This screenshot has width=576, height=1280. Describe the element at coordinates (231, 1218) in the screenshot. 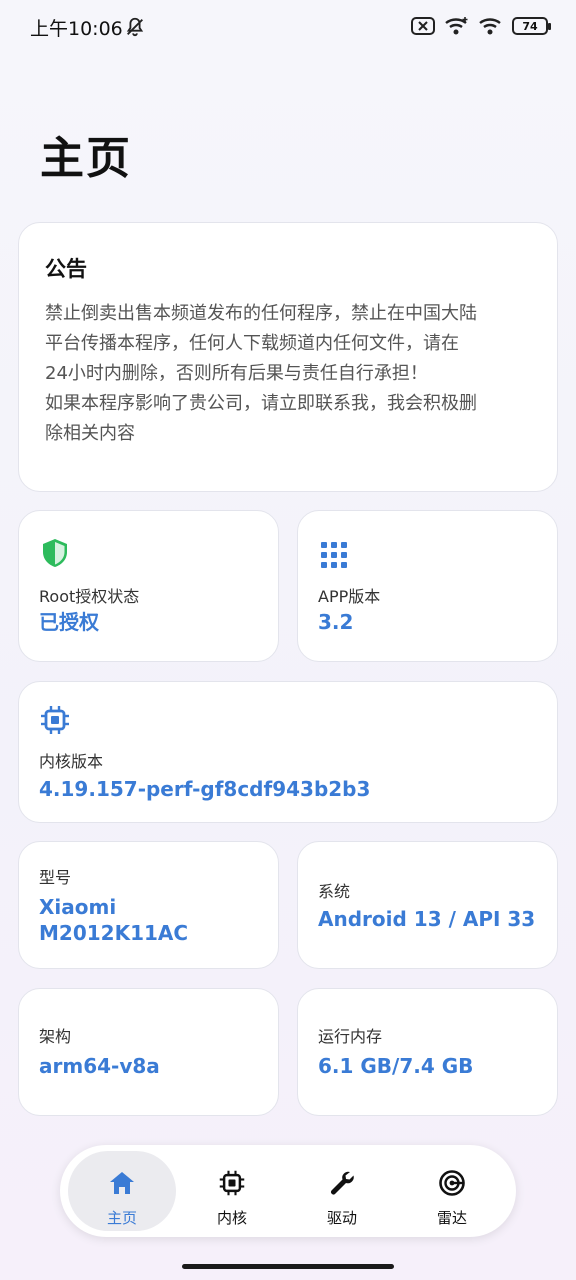

I see `nav-label-kernel: 内核` at that location.